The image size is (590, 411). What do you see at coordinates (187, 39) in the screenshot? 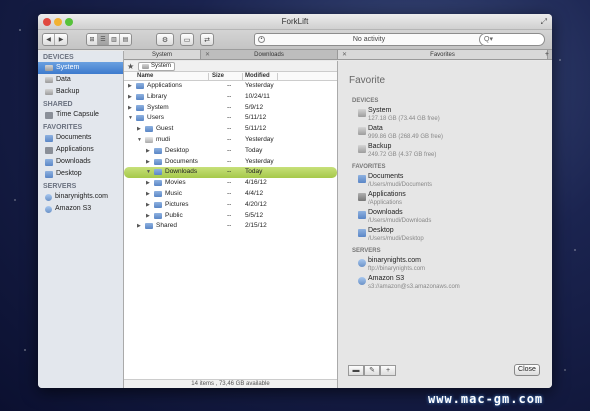
I see `quicklook-icon: ▭` at bounding box center [187, 39].